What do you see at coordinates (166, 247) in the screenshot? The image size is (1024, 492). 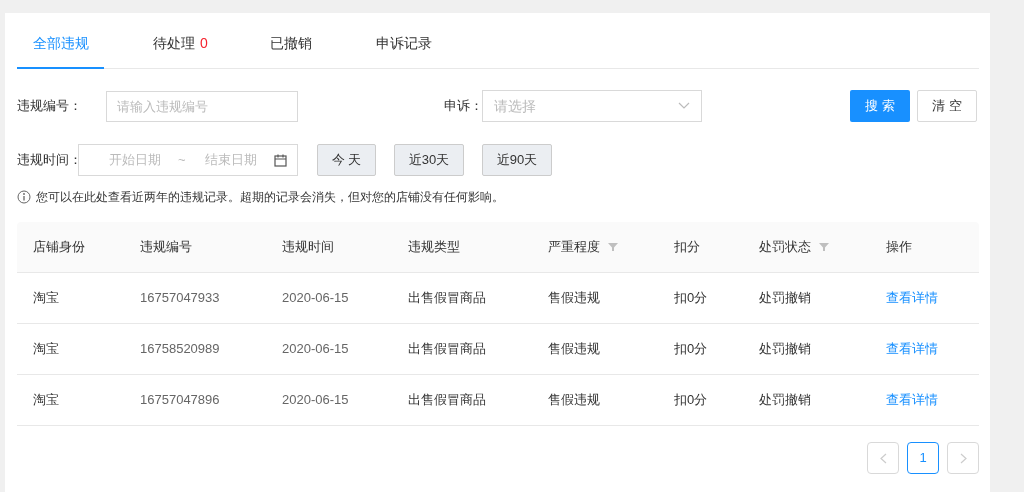 I see `column-header: 违规编号` at bounding box center [166, 247].